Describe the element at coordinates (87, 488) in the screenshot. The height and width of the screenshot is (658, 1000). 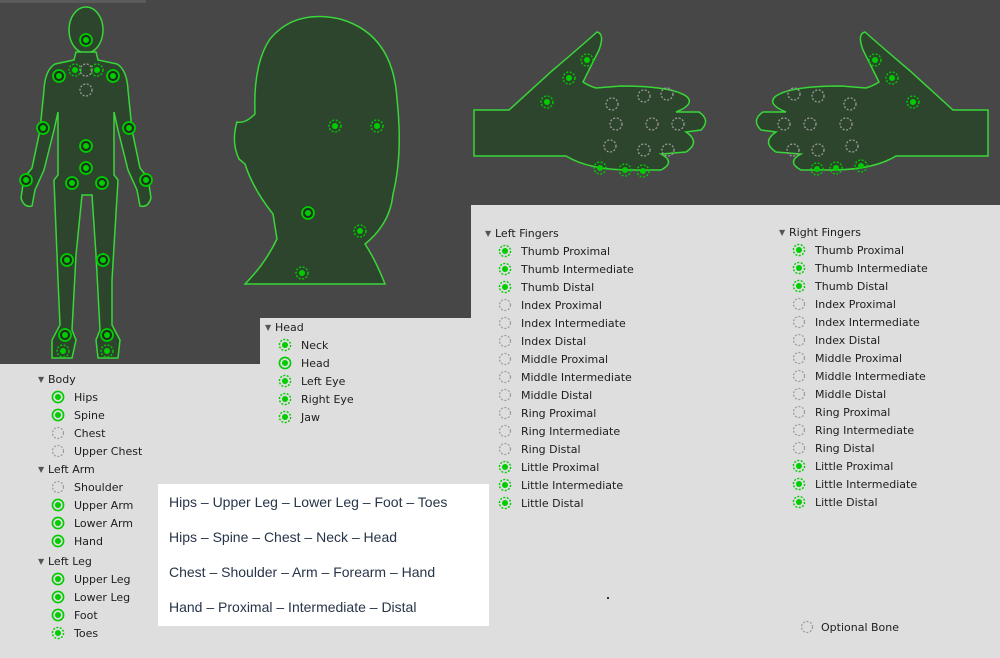
I see `bone-row: Shoulder` at that location.